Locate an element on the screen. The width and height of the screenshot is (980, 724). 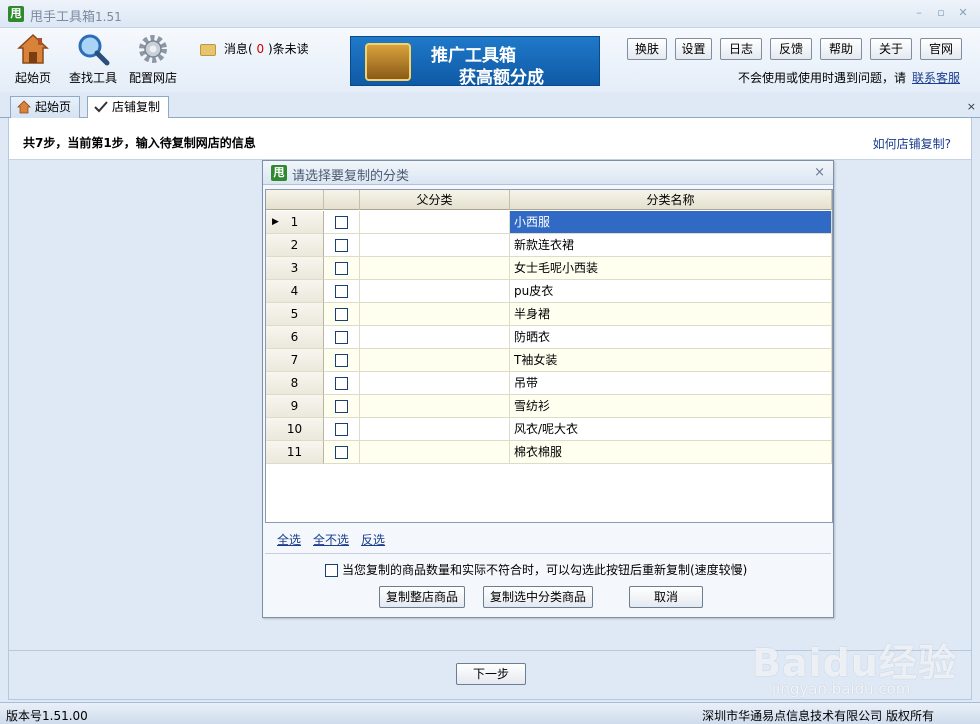
row-number: 5 is located at coordinates (295, 314).